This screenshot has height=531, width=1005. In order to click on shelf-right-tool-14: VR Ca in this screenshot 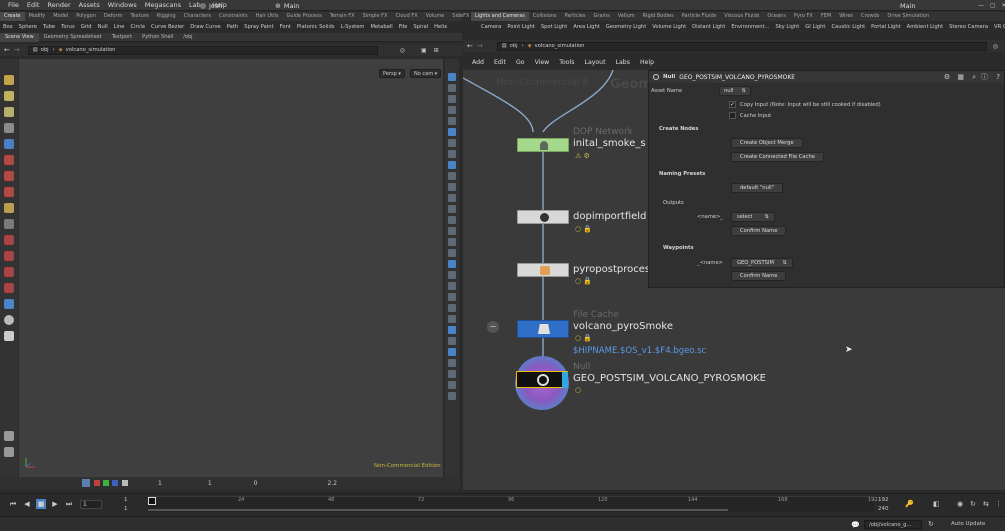, I will do `click(998, 27)`.